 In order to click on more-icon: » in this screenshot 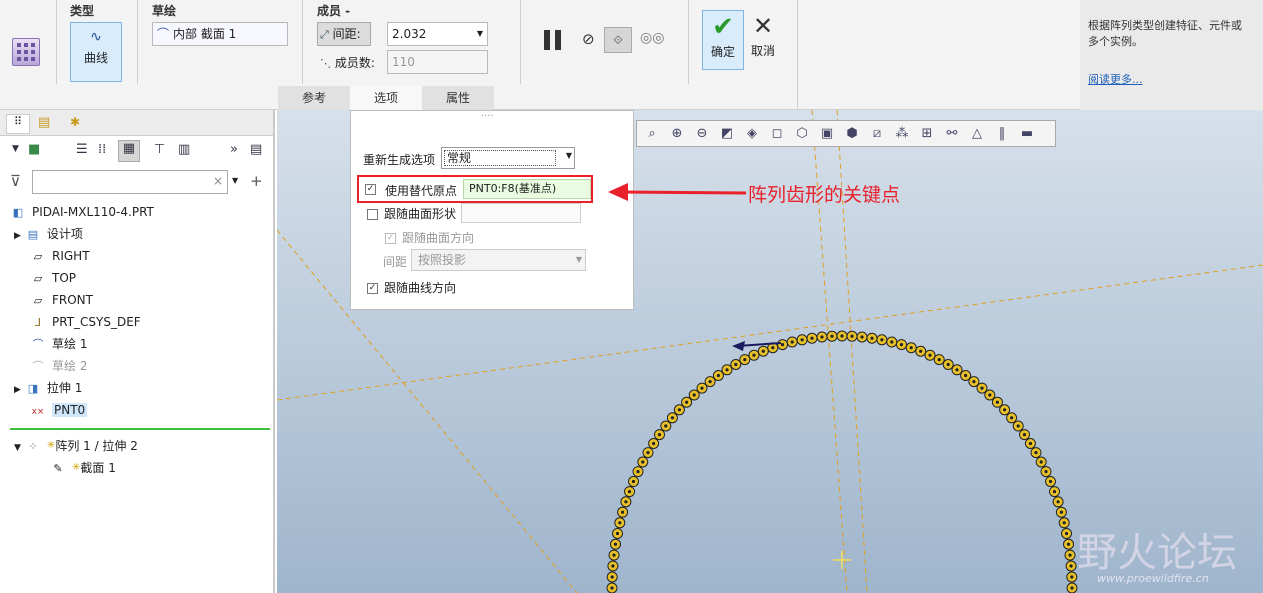, I will do `click(234, 149)`.